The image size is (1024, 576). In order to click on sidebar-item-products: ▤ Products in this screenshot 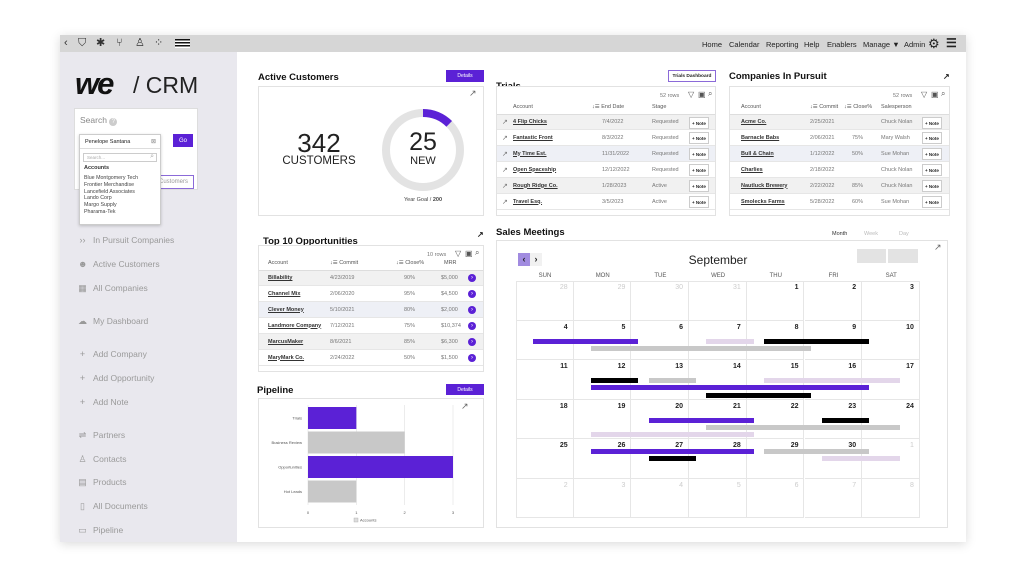, I will do `click(102, 482)`.